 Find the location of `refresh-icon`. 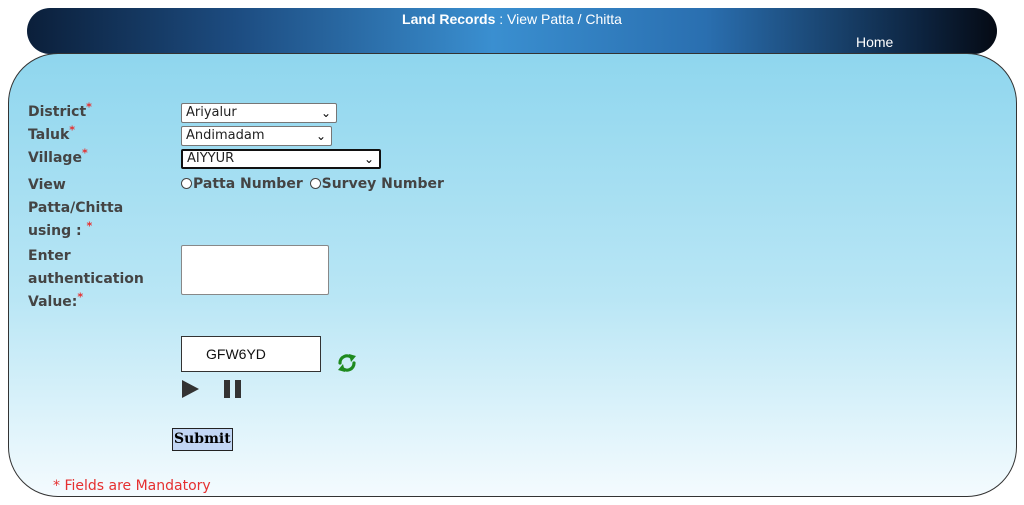

refresh-icon is located at coordinates (347, 363).